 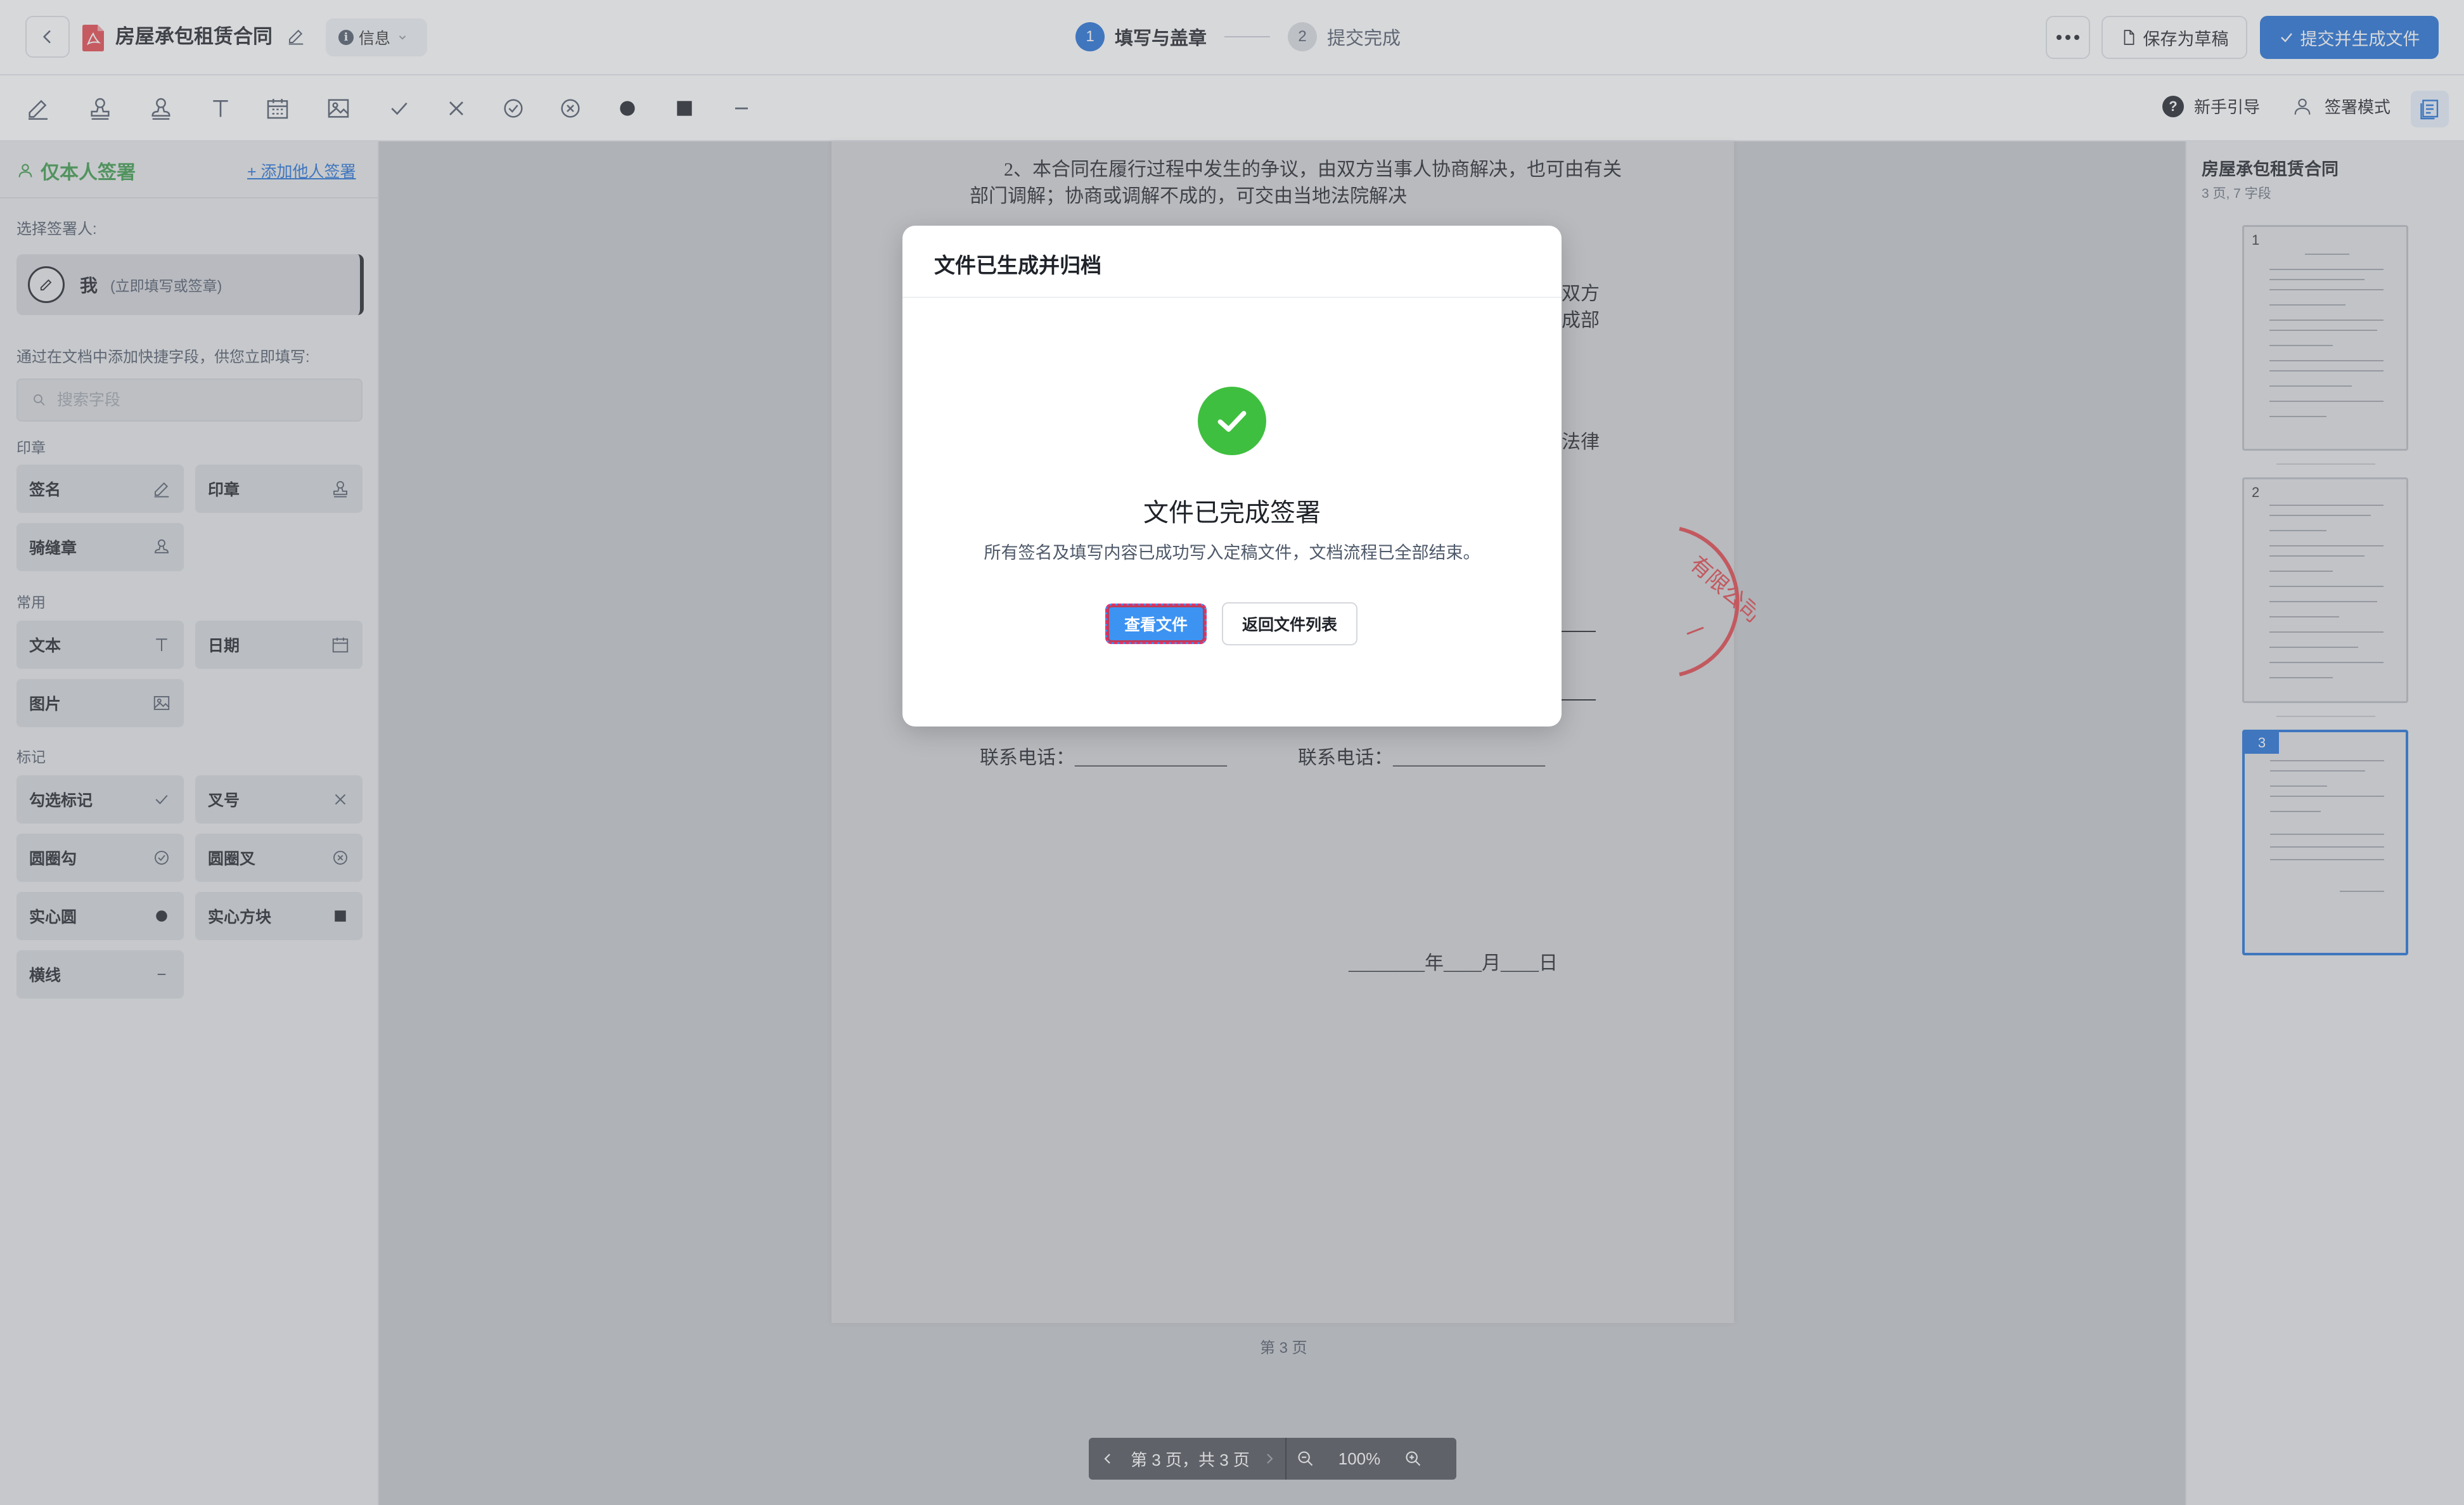 What do you see at coordinates (1232, 513) in the screenshot?
I see `dialog-heading: 文件已完成签署` at bounding box center [1232, 513].